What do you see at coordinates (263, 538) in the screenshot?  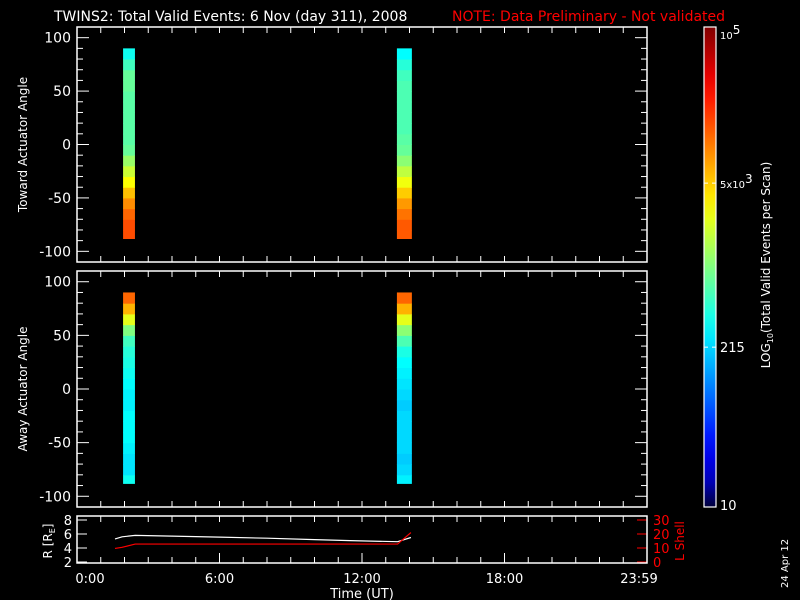 I see `line-r` at bounding box center [263, 538].